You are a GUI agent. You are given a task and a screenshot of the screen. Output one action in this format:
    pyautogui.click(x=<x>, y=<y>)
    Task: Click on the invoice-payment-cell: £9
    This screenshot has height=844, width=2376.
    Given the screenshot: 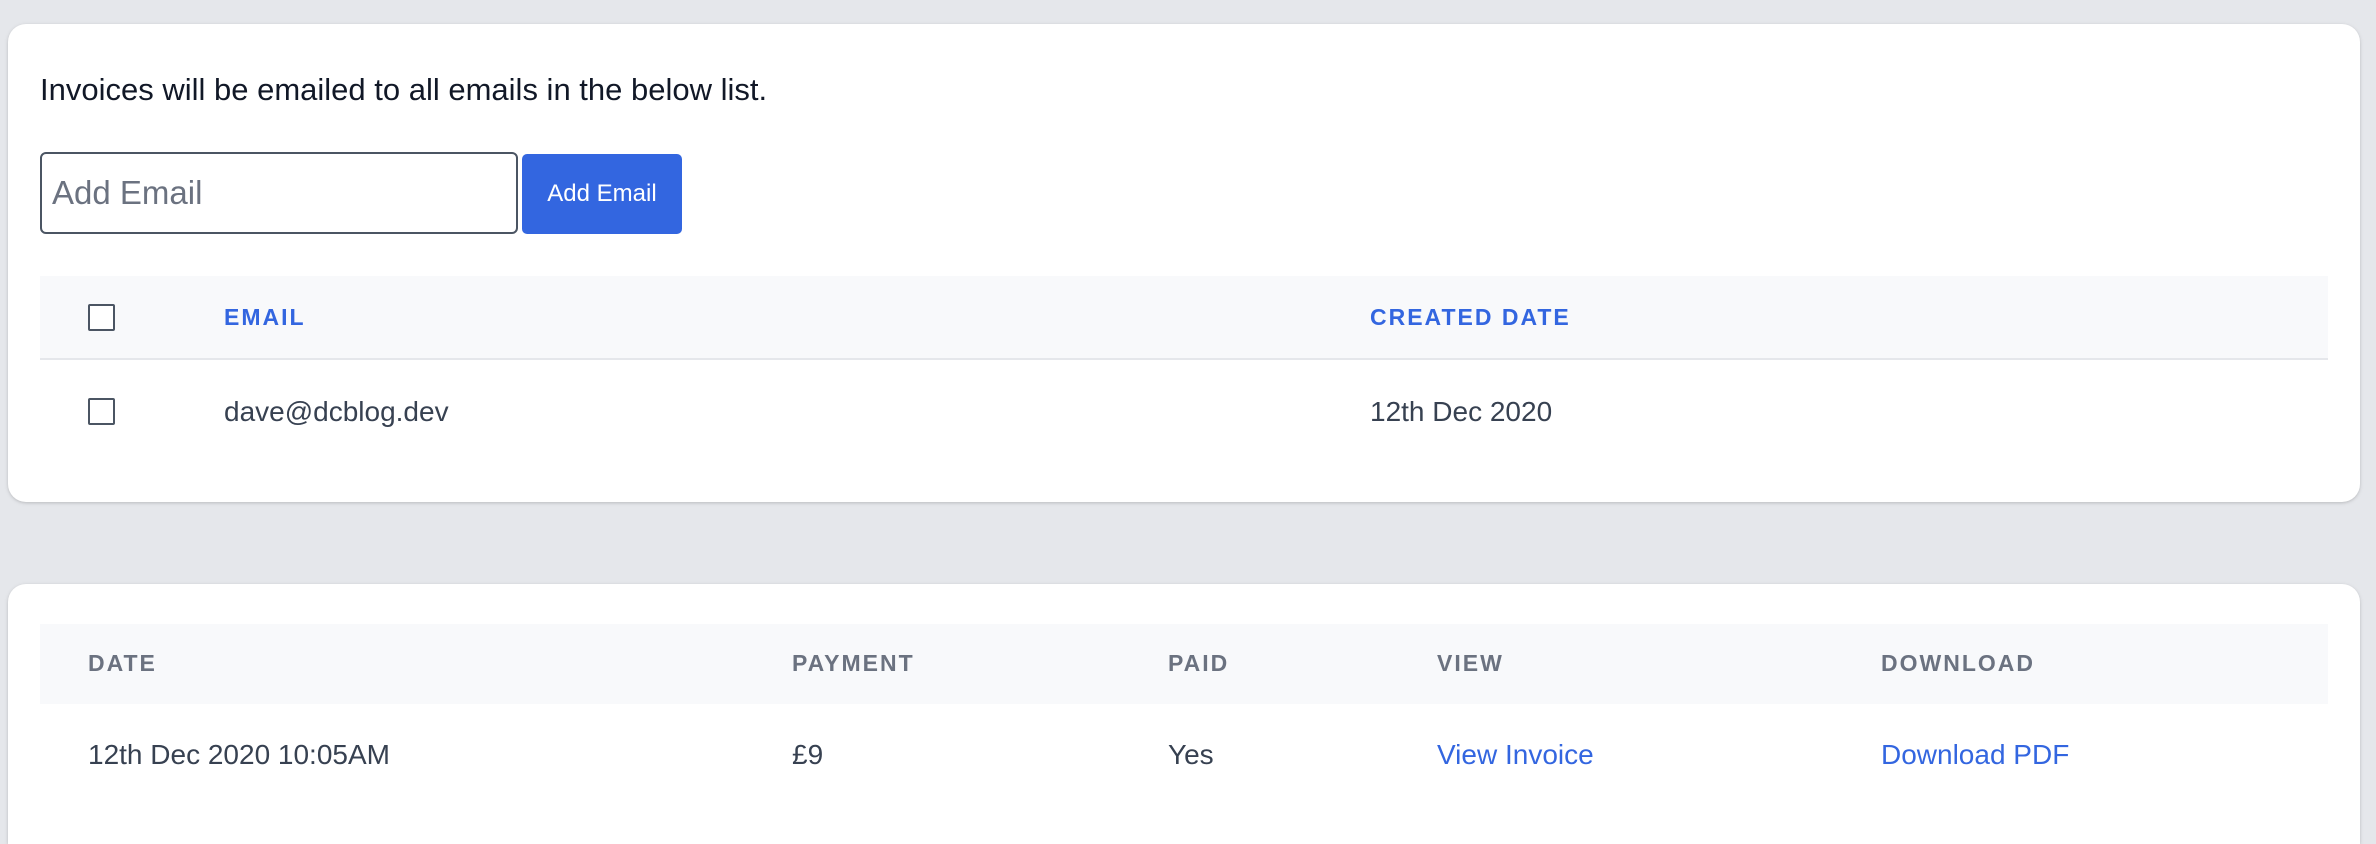 What is the action you would take?
    pyautogui.click(x=808, y=754)
    